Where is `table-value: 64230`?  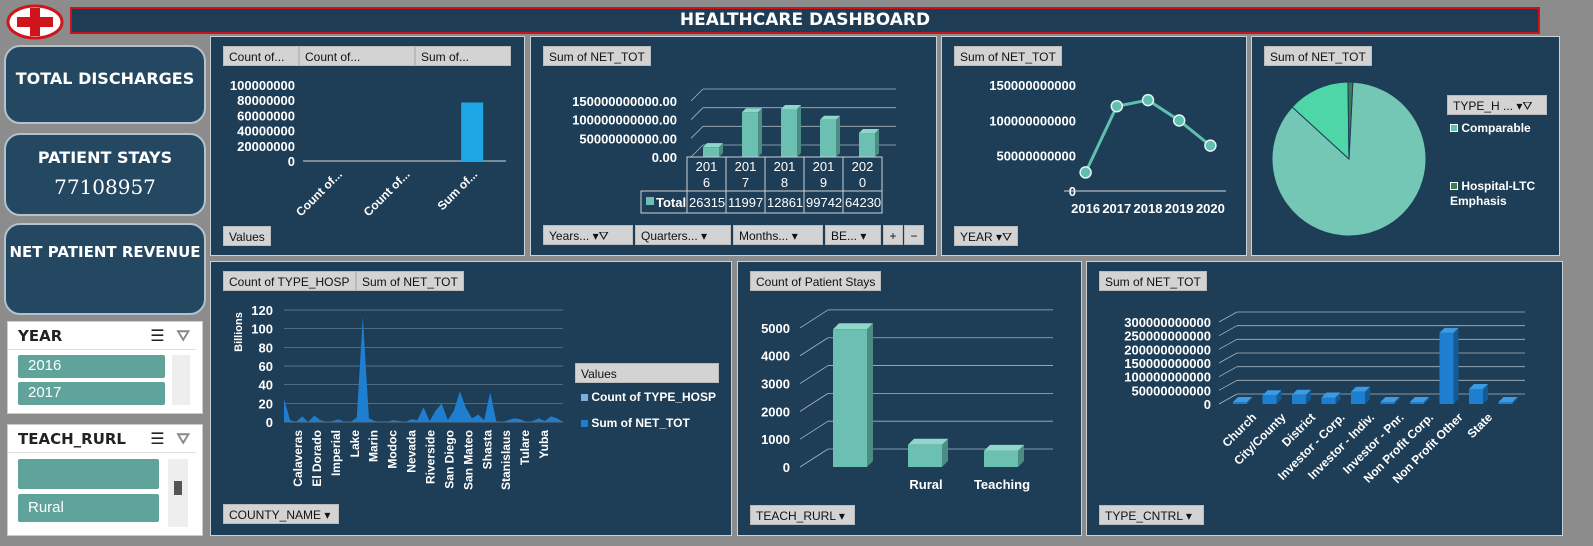 table-value: 64230 is located at coordinates (863, 202).